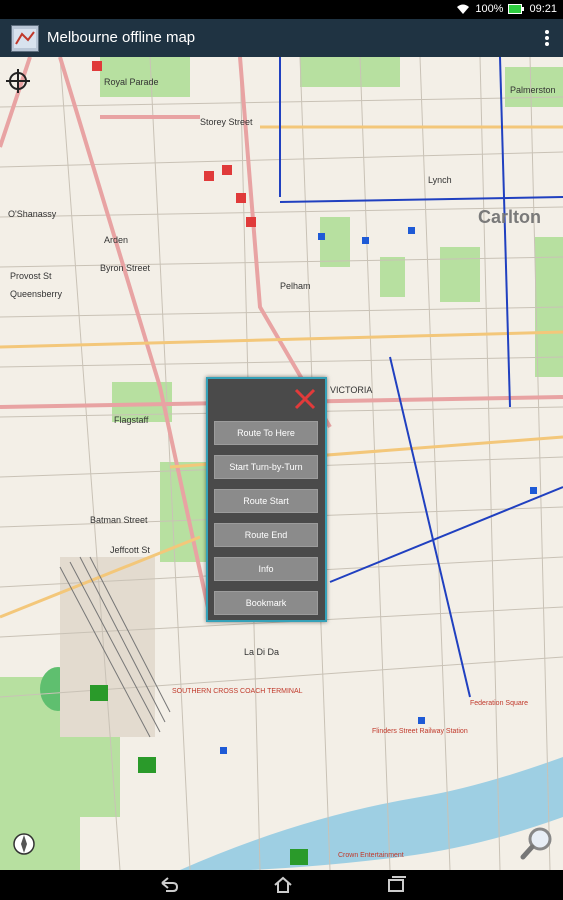  What do you see at coordinates (125, 268) in the screenshot?
I see `map-label-byron-street: Byron Street` at bounding box center [125, 268].